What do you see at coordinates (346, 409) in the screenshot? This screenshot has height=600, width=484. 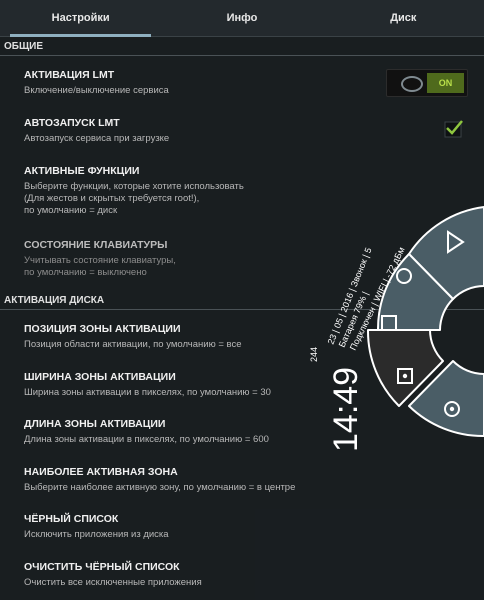 I see `pie-clock: 14:49` at bounding box center [346, 409].